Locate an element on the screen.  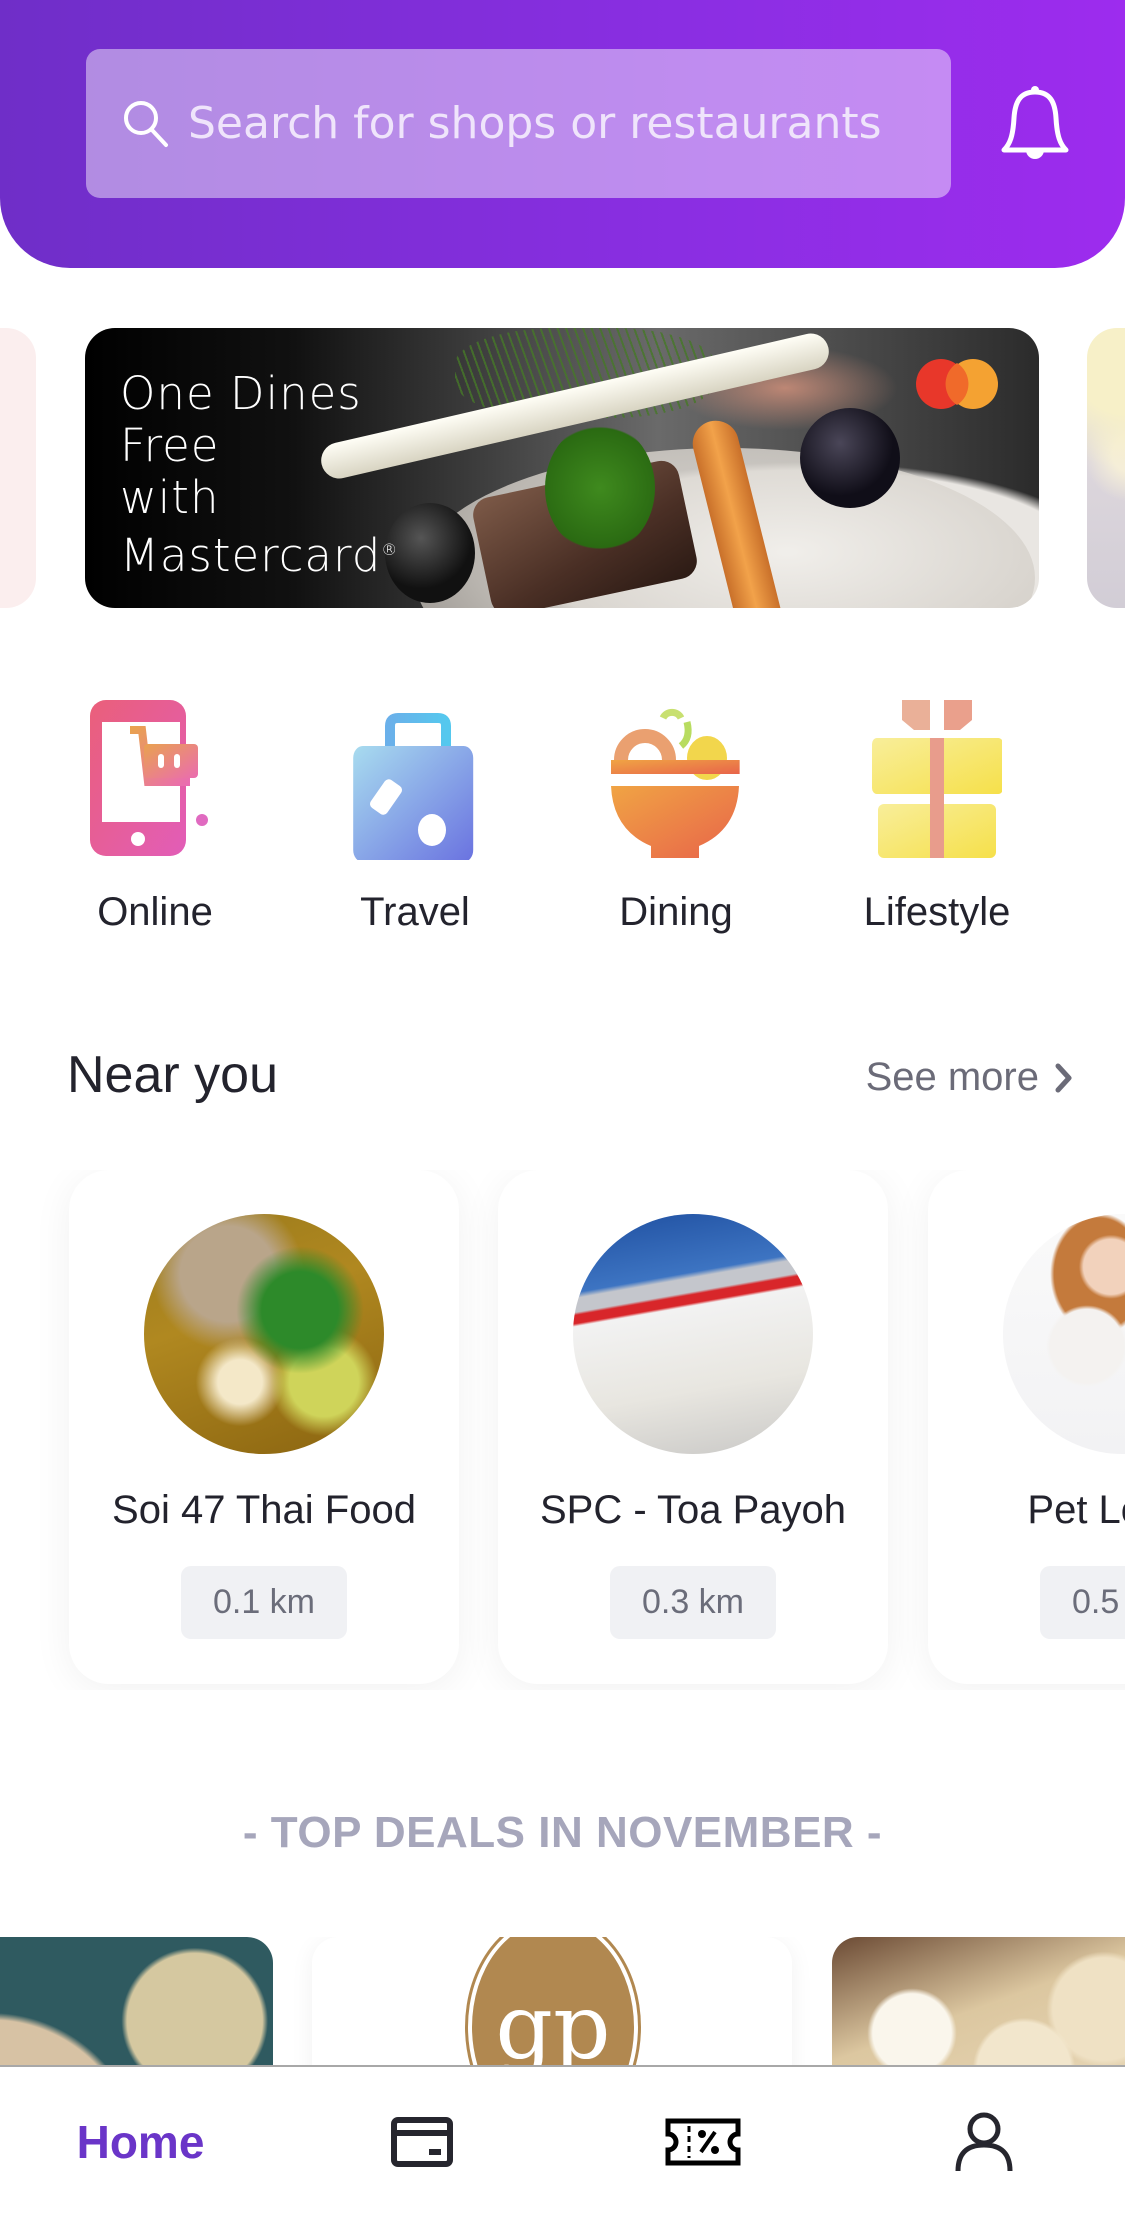
suitcase-icon is located at coordinates (413, 786).